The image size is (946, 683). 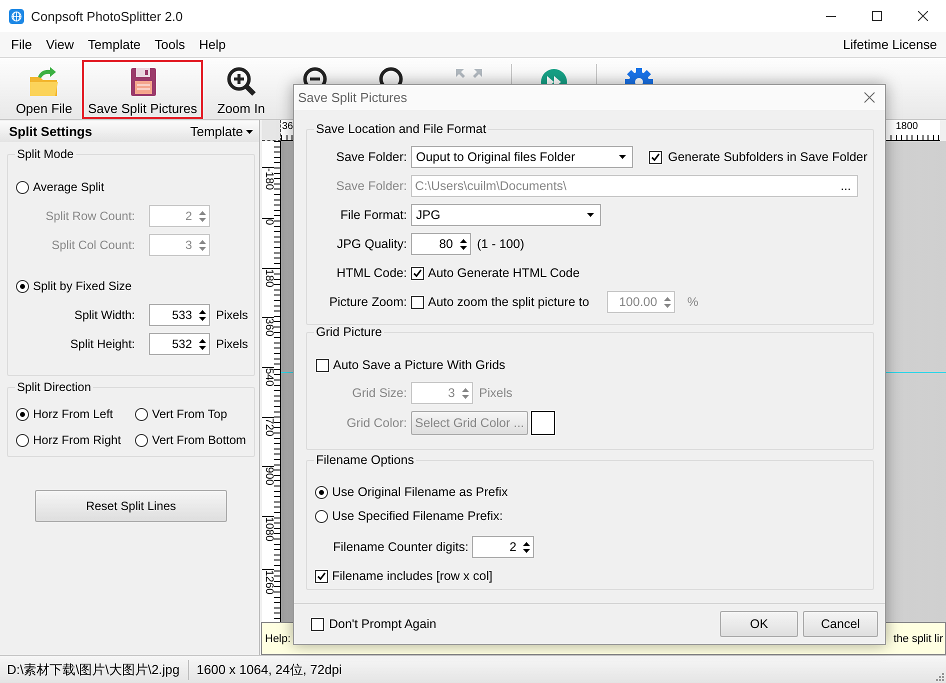 I want to click on radio-label: Use Original Filename as Prefix, so click(x=420, y=492).